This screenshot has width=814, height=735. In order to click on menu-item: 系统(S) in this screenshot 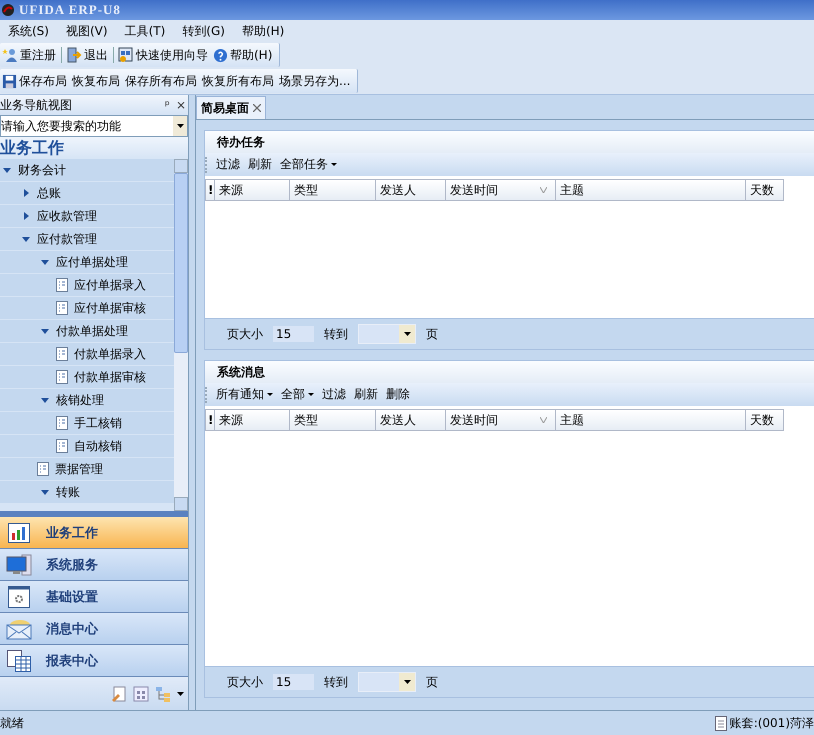, I will do `click(29, 31)`.